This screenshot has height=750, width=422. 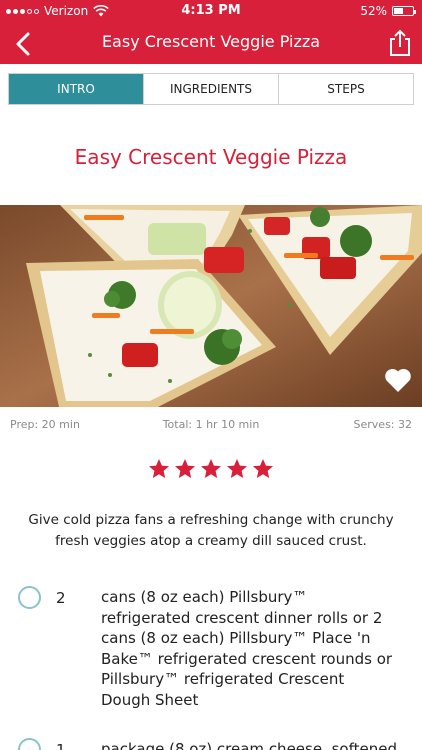 I want to click on ingredient-quantity: 2, so click(x=61, y=598).